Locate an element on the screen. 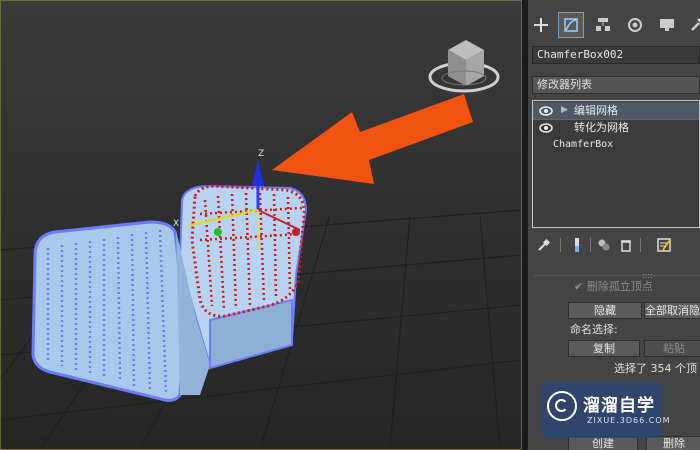  modifier-list-dropdown: 修改器列表 is located at coordinates (616, 85).